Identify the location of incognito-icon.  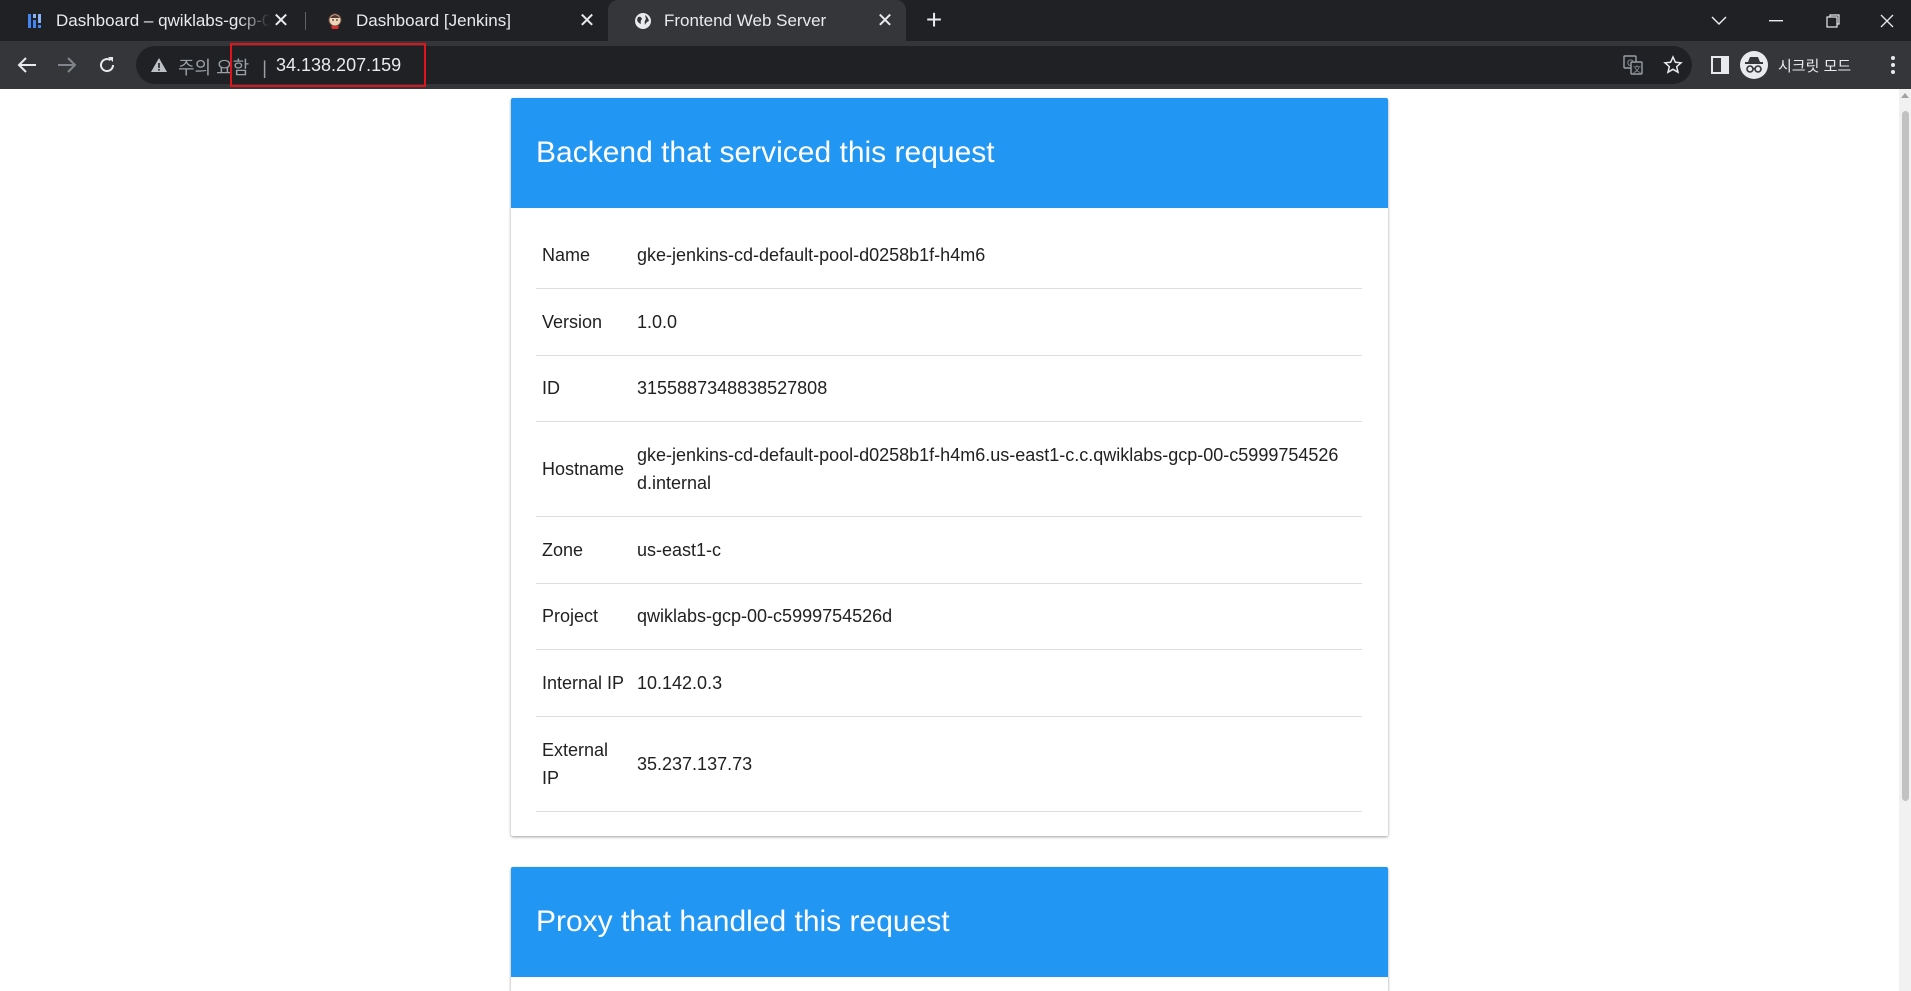
(1754, 65).